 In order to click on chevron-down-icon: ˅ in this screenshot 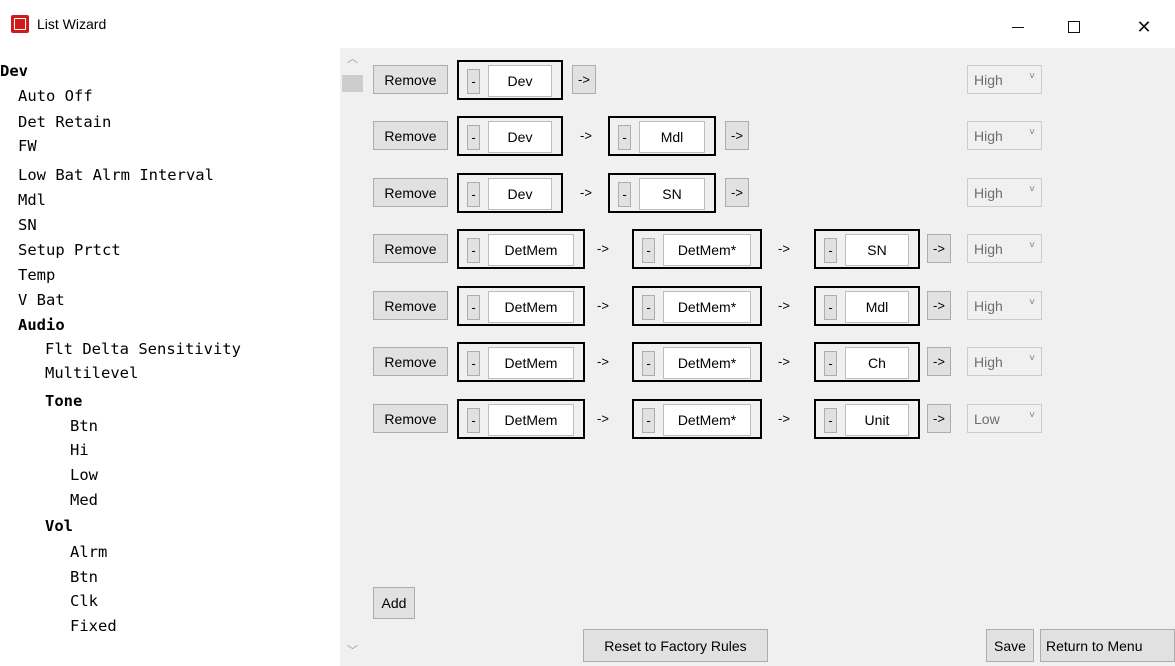, I will do `click(1032, 415)`.